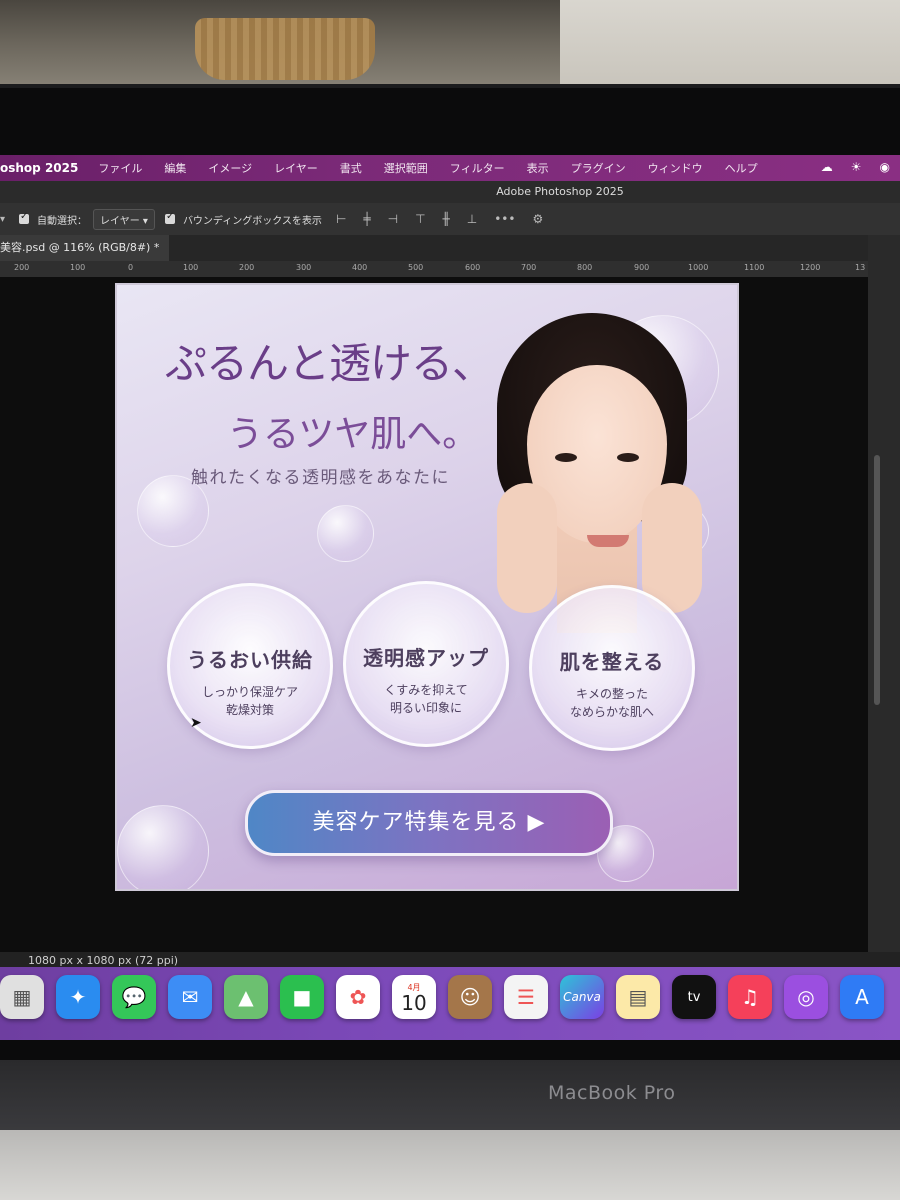 The height and width of the screenshot is (1200, 900). What do you see at coordinates (877, 580) in the screenshot?
I see `vertical-scrollbar` at bounding box center [877, 580].